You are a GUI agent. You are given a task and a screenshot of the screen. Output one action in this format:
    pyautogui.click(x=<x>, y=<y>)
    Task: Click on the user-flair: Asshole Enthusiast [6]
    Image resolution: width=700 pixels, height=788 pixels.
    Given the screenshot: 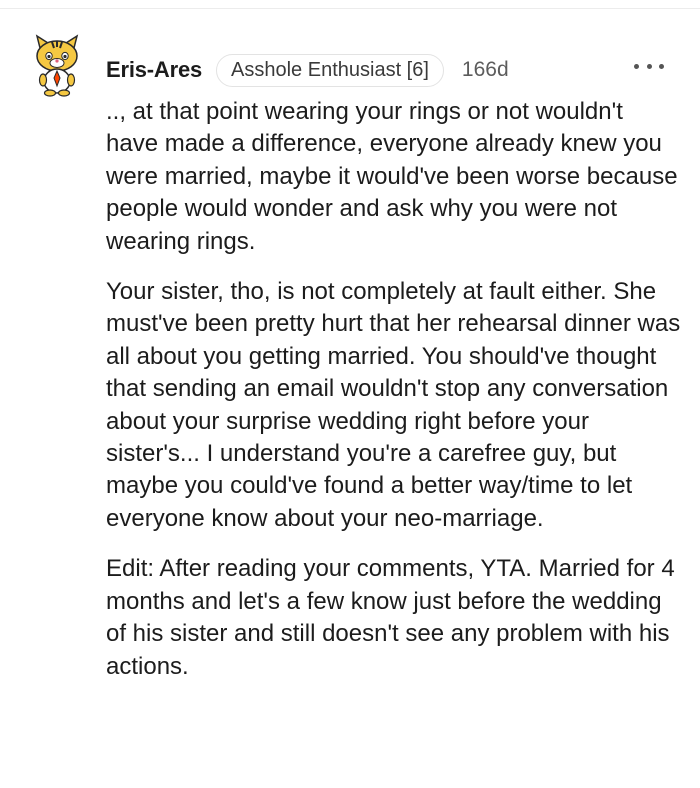 What is the action you would take?
    pyautogui.click(x=330, y=70)
    